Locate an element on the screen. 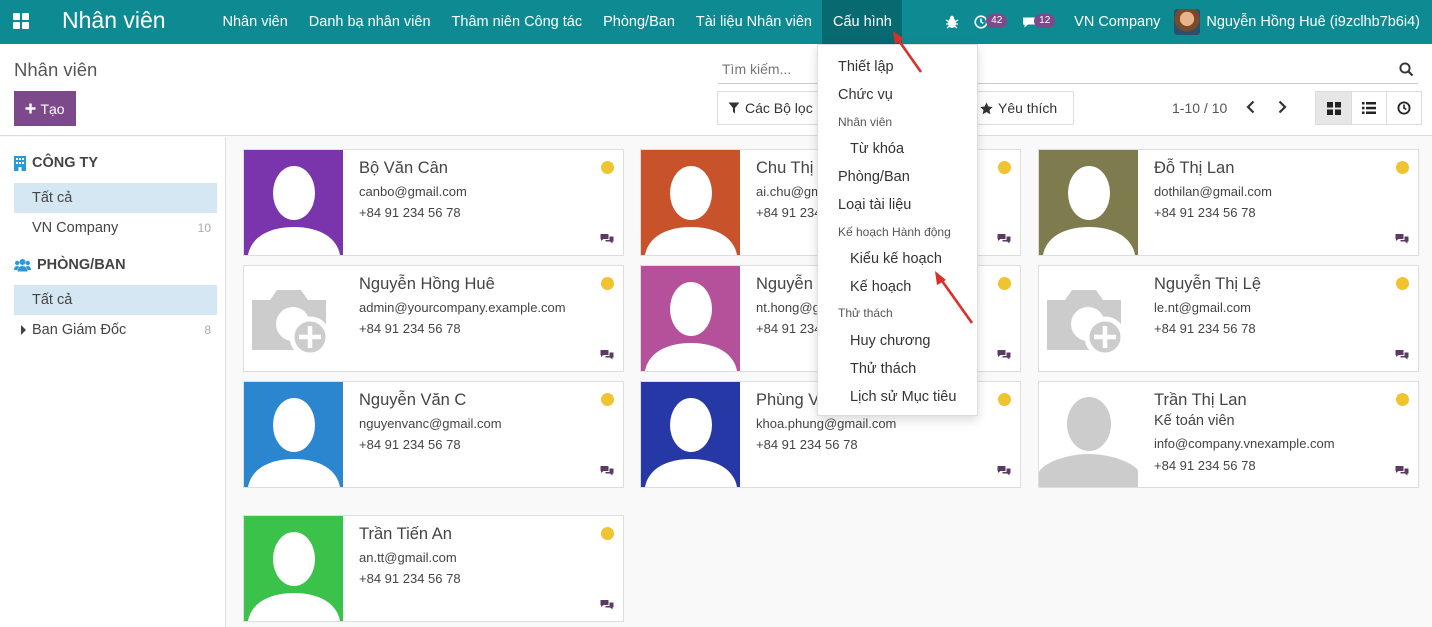 This screenshot has width=1432, height=627. company-switcher: VN Company is located at coordinates (1117, 22).